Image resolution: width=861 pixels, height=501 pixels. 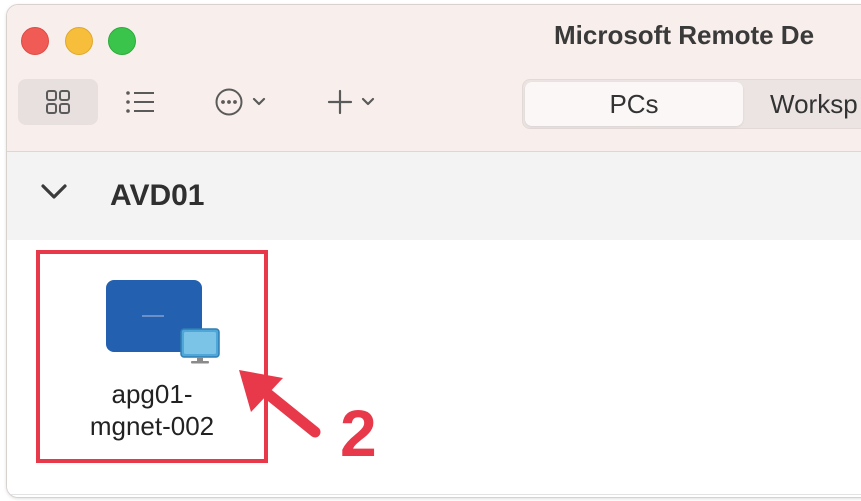 I want to click on add-button, so click(x=351, y=102).